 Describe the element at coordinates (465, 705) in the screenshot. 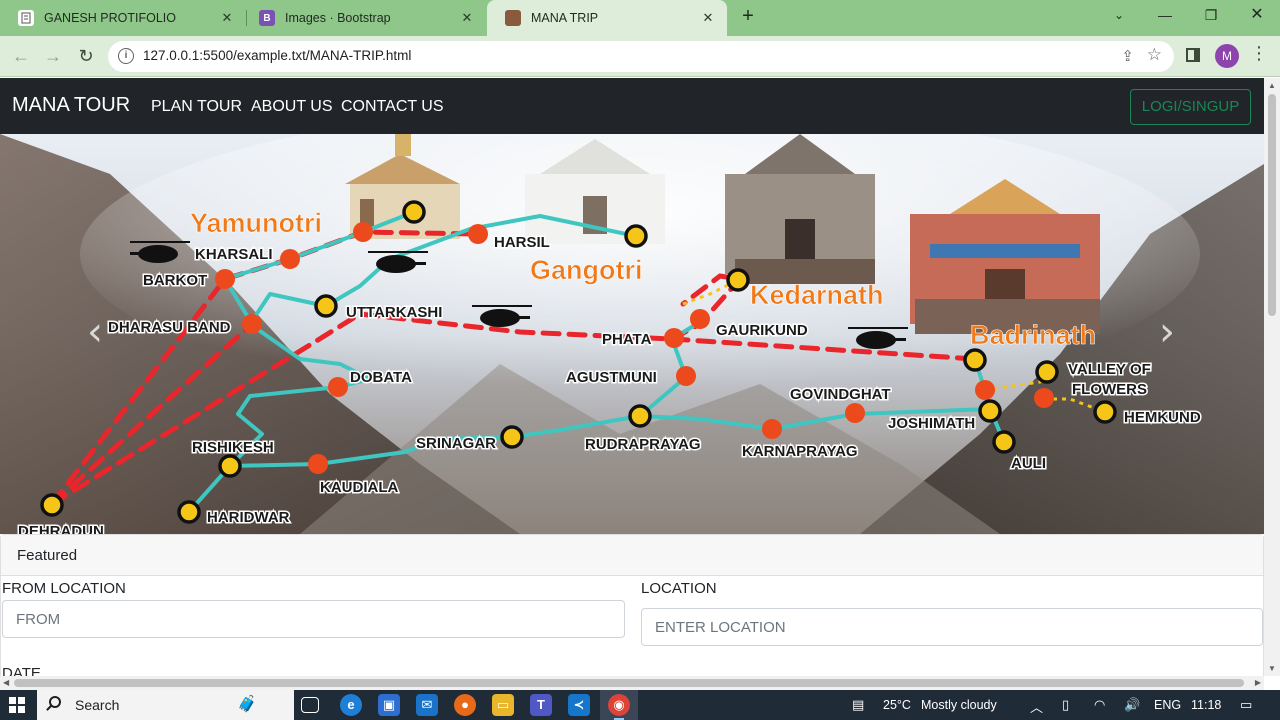

I see `firefox-icon: ●` at that location.